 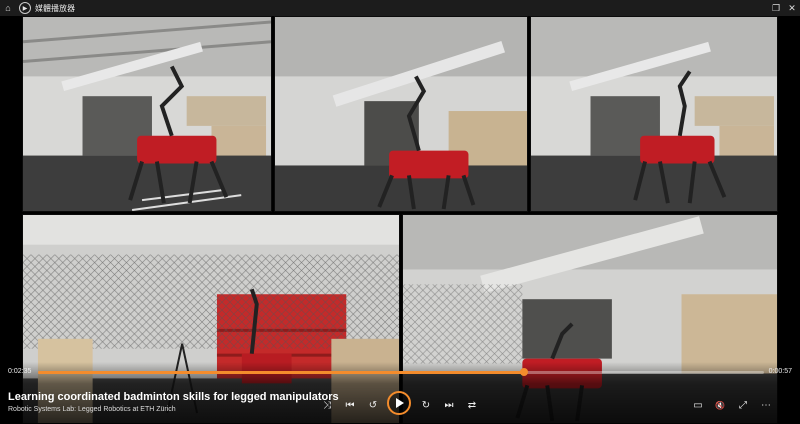 I want to click on title-bar: ⌂ ▶ 媒體播放器 ❐ ✕, so click(x=400, y=8).